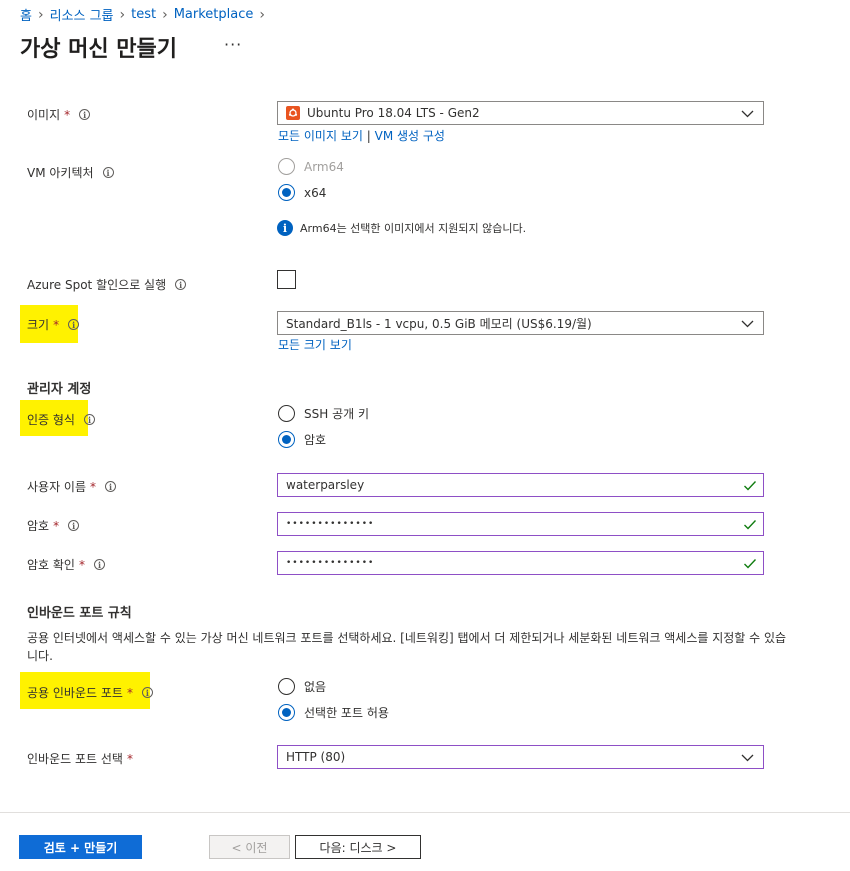 The image size is (850, 871). Describe the element at coordinates (358, 847) in the screenshot. I see `next-disks-button: 다음: 디스크 >` at that location.